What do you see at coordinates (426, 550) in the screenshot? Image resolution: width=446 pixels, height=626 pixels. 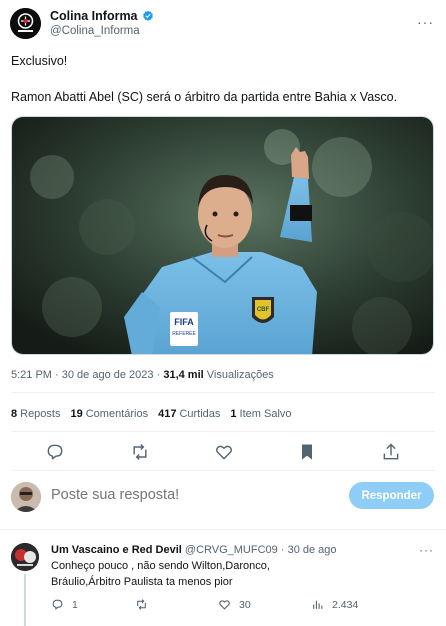 I see `reply-more-options-icon: ···` at bounding box center [426, 550].